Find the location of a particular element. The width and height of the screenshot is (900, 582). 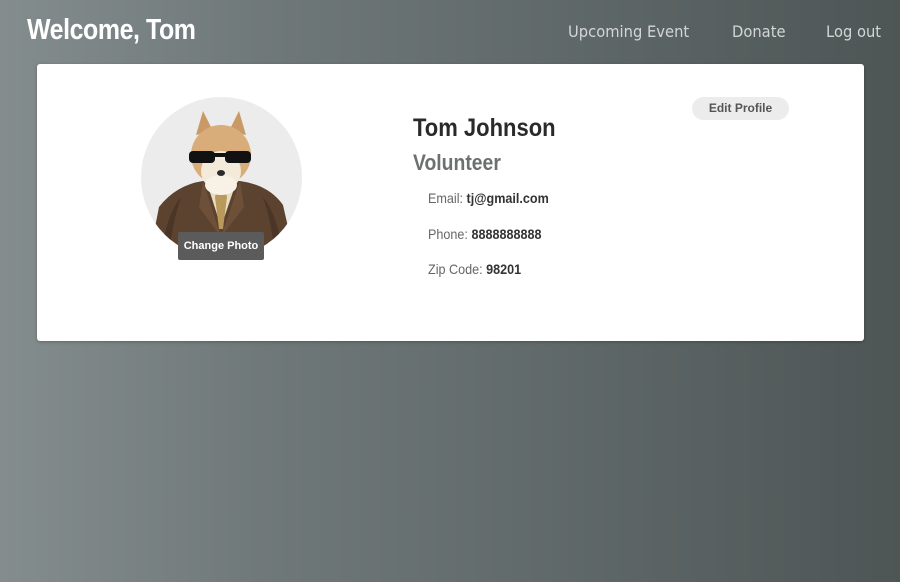

edit-profile-button: Edit Profile is located at coordinates (740, 108).